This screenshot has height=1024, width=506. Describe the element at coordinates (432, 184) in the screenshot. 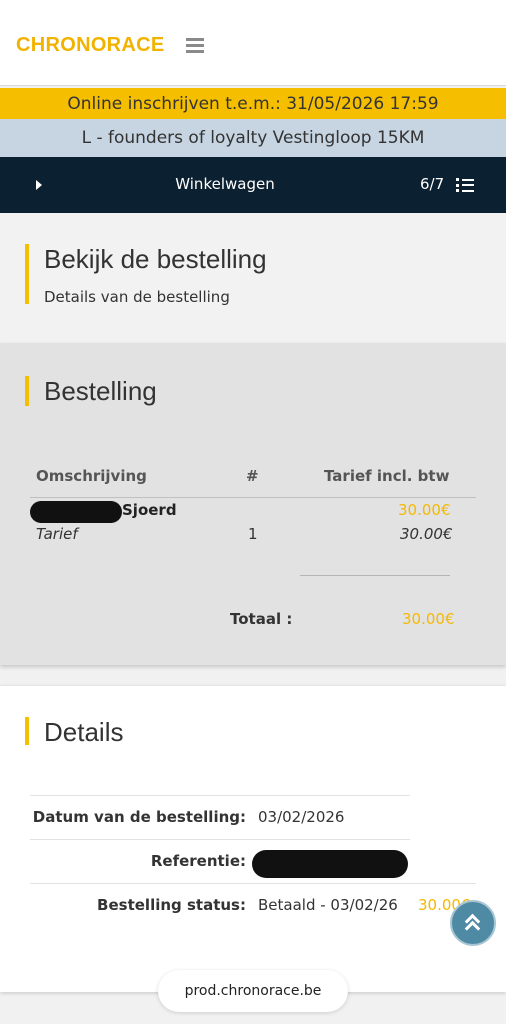

I see `step-count: 6/7` at that location.